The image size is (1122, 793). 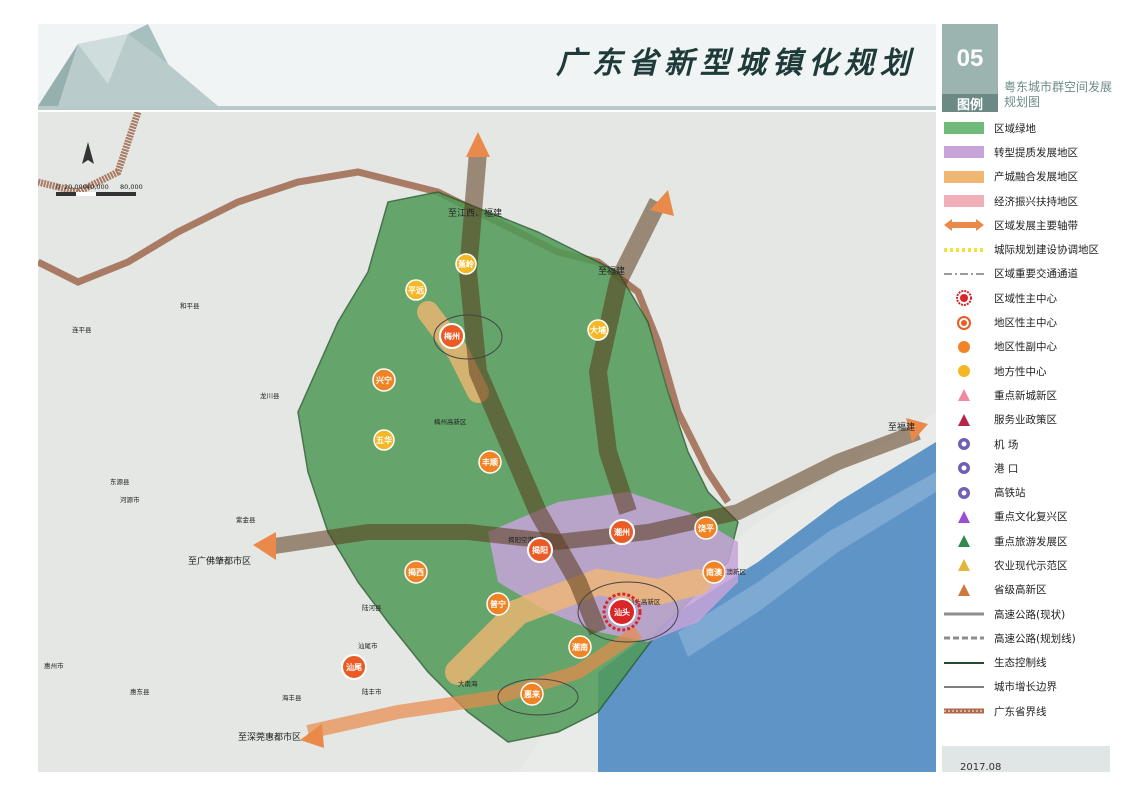 I want to click on legend-label: 省级高新区, so click(x=1020, y=590).